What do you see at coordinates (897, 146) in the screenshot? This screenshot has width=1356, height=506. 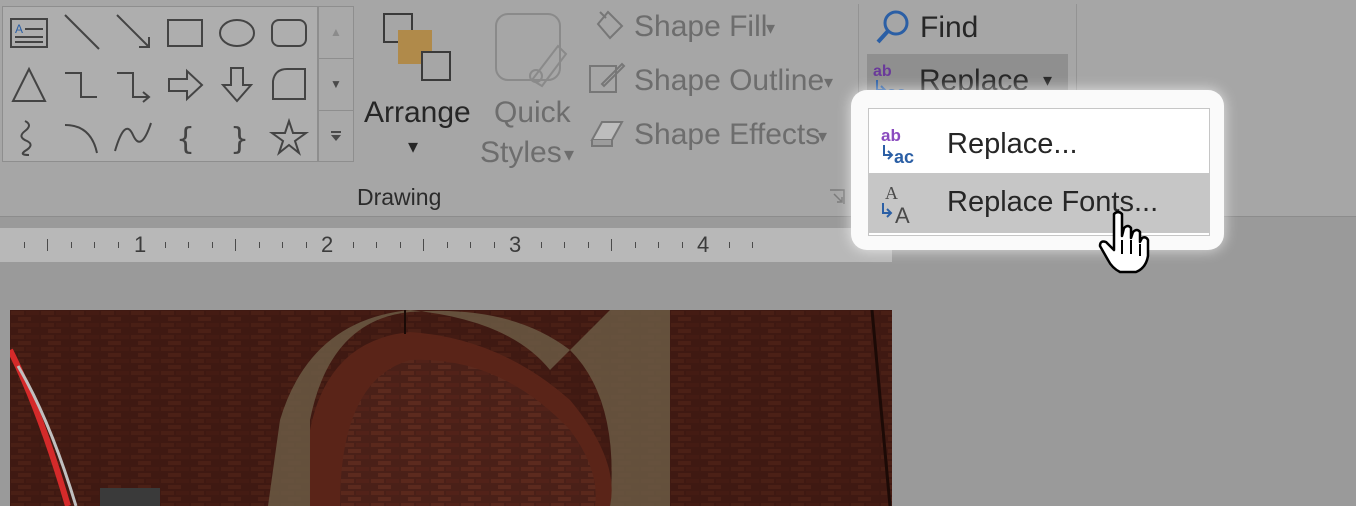 I see `replace-icon: ab ac` at bounding box center [897, 146].